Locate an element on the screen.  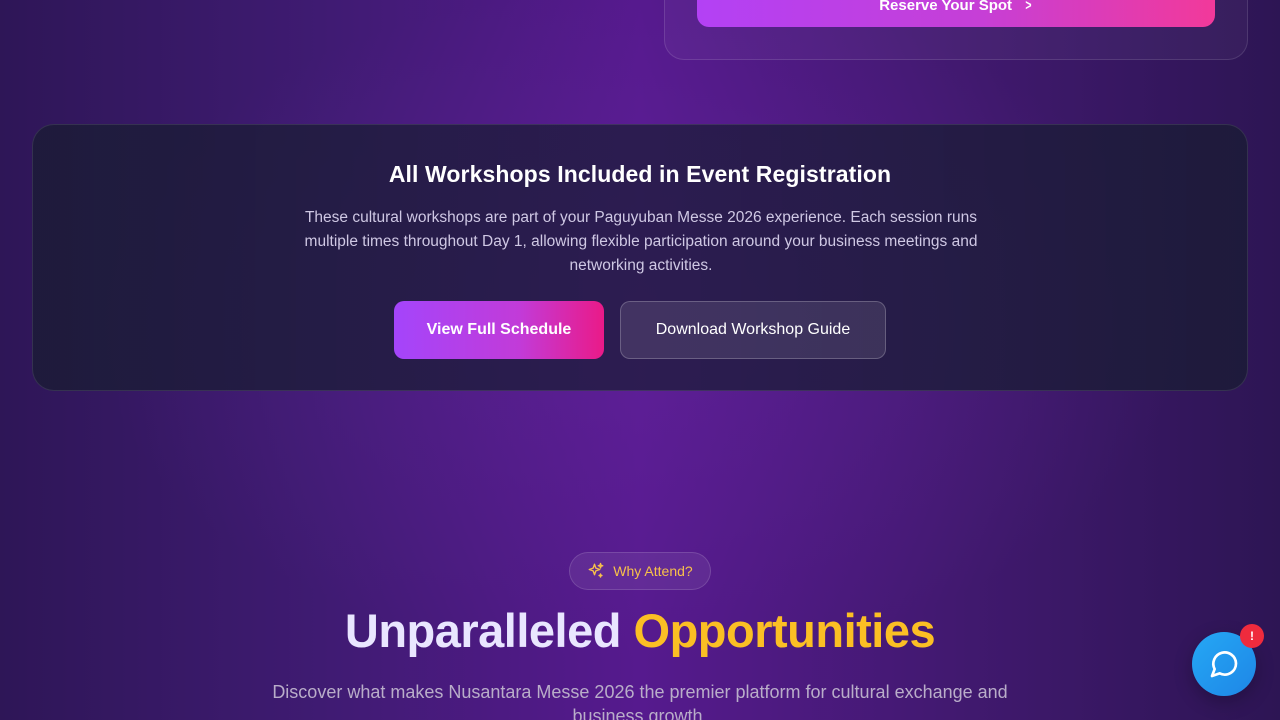
download-workshop-guide-button: Download Workshop Guide is located at coordinates (753, 330).